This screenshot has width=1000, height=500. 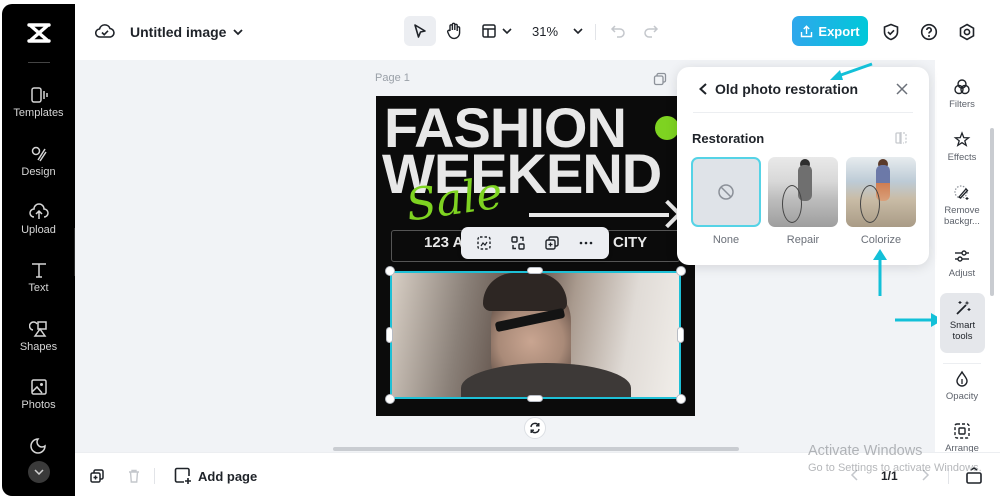 I want to click on remove-background-icon, so click(x=961, y=192).